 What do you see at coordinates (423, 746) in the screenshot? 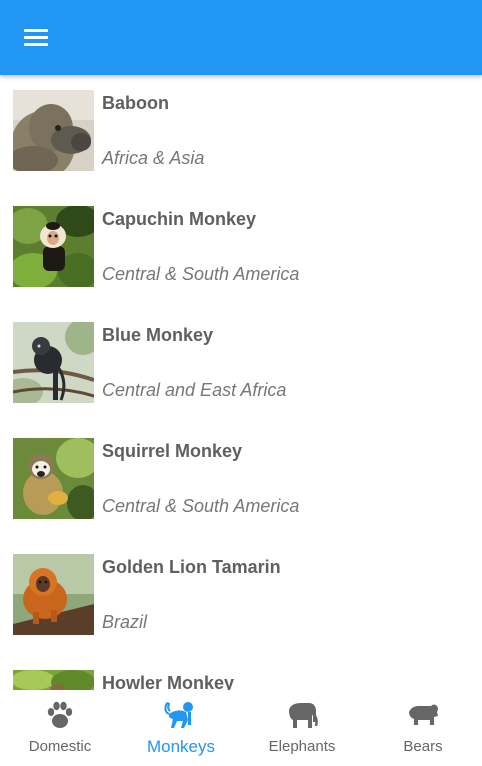
I see `tab-label: Bears` at bounding box center [423, 746].